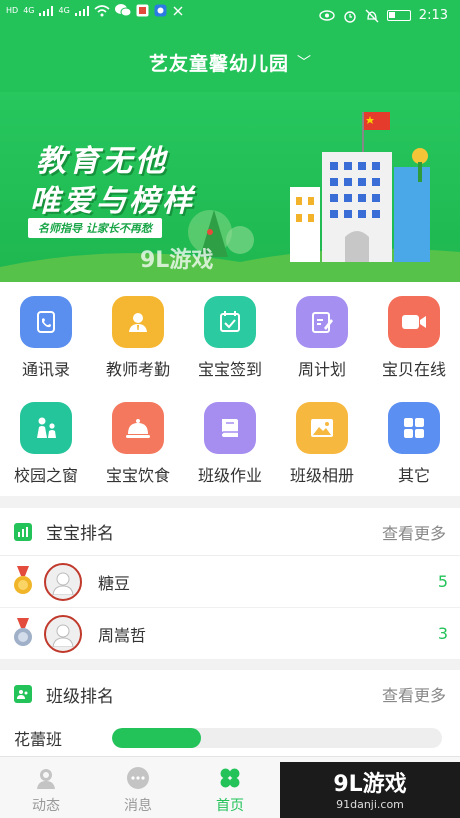  What do you see at coordinates (321, 369) in the screenshot?
I see `grid-label-weekly-plan: 周计划` at bounding box center [321, 369].